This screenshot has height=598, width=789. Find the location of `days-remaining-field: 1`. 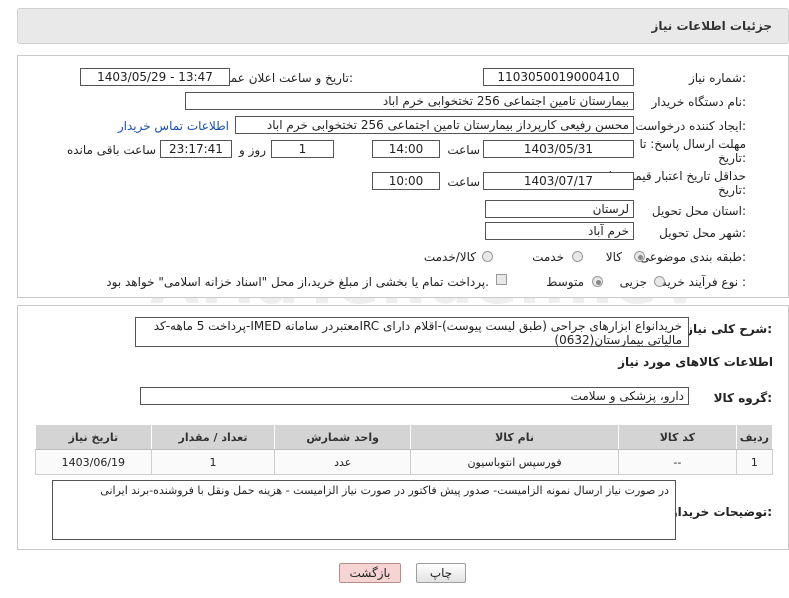

days-remaining-field: 1 is located at coordinates (302, 149).